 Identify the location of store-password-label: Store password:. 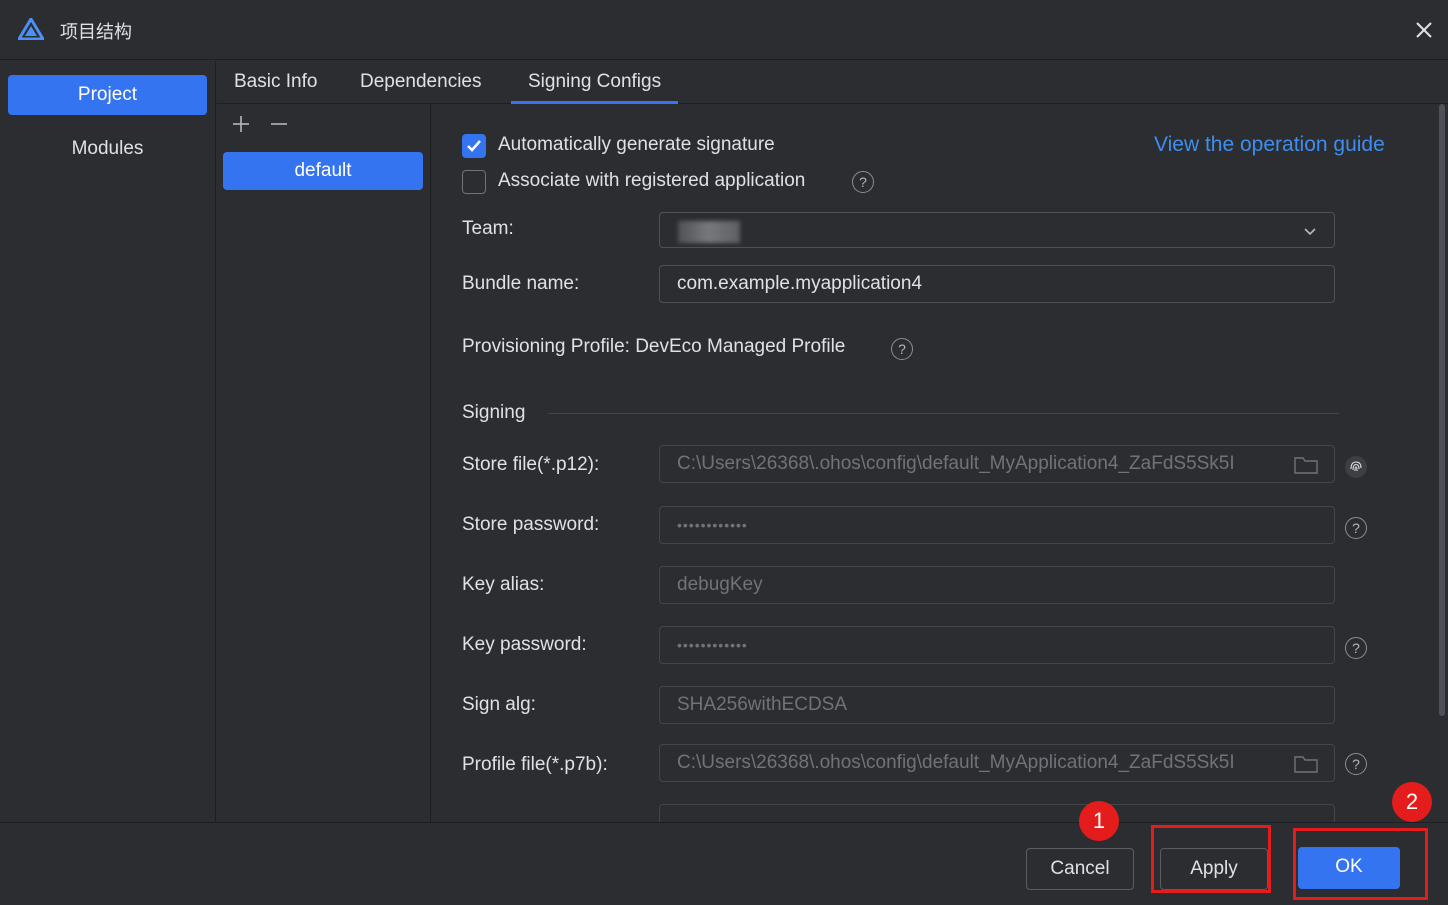
(531, 524).